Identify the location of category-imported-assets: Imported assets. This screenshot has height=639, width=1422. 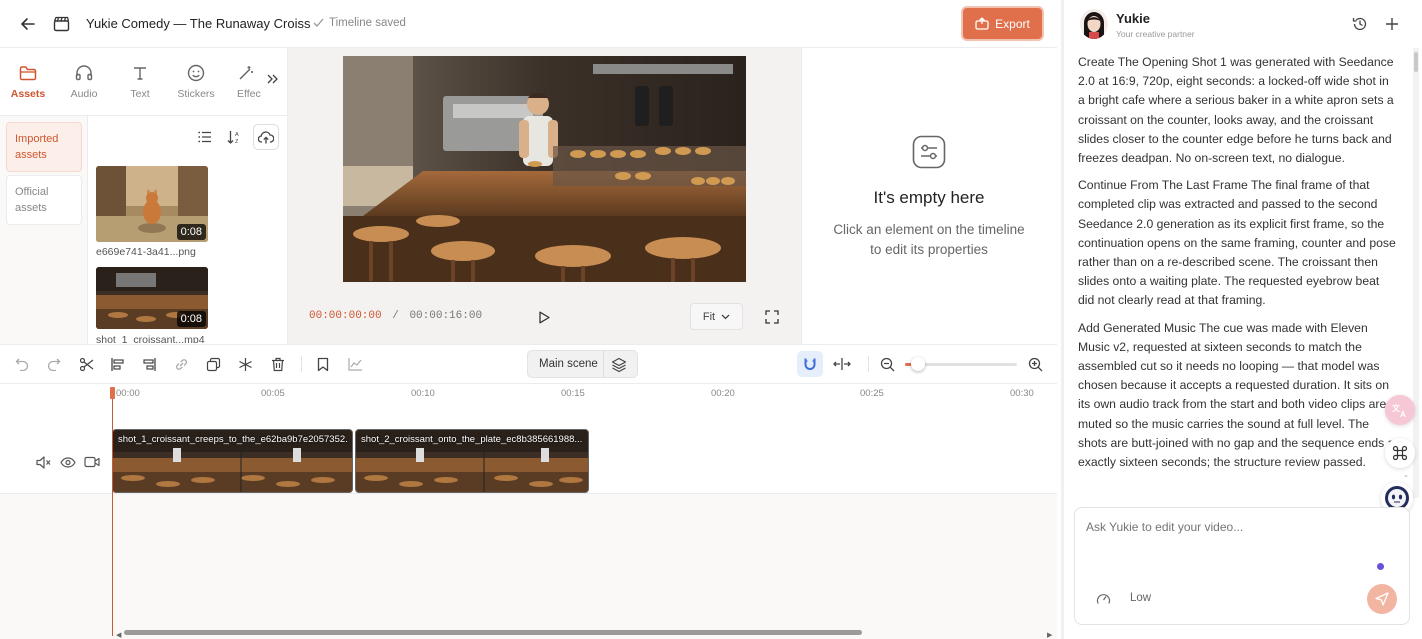
(44, 147).